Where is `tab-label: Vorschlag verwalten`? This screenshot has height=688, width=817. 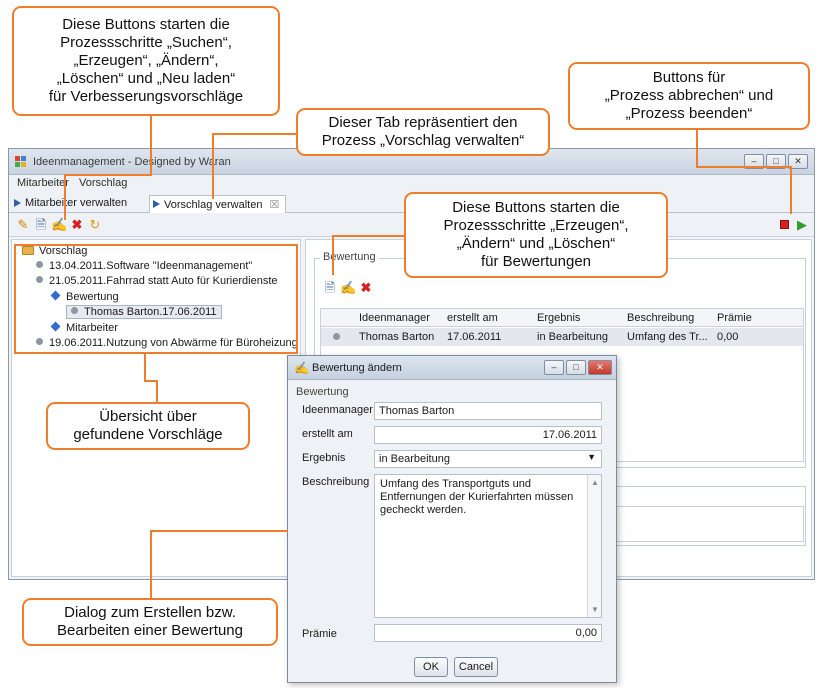
tab-label: Vorschlag verwalten is located at coordinates (213, 205).